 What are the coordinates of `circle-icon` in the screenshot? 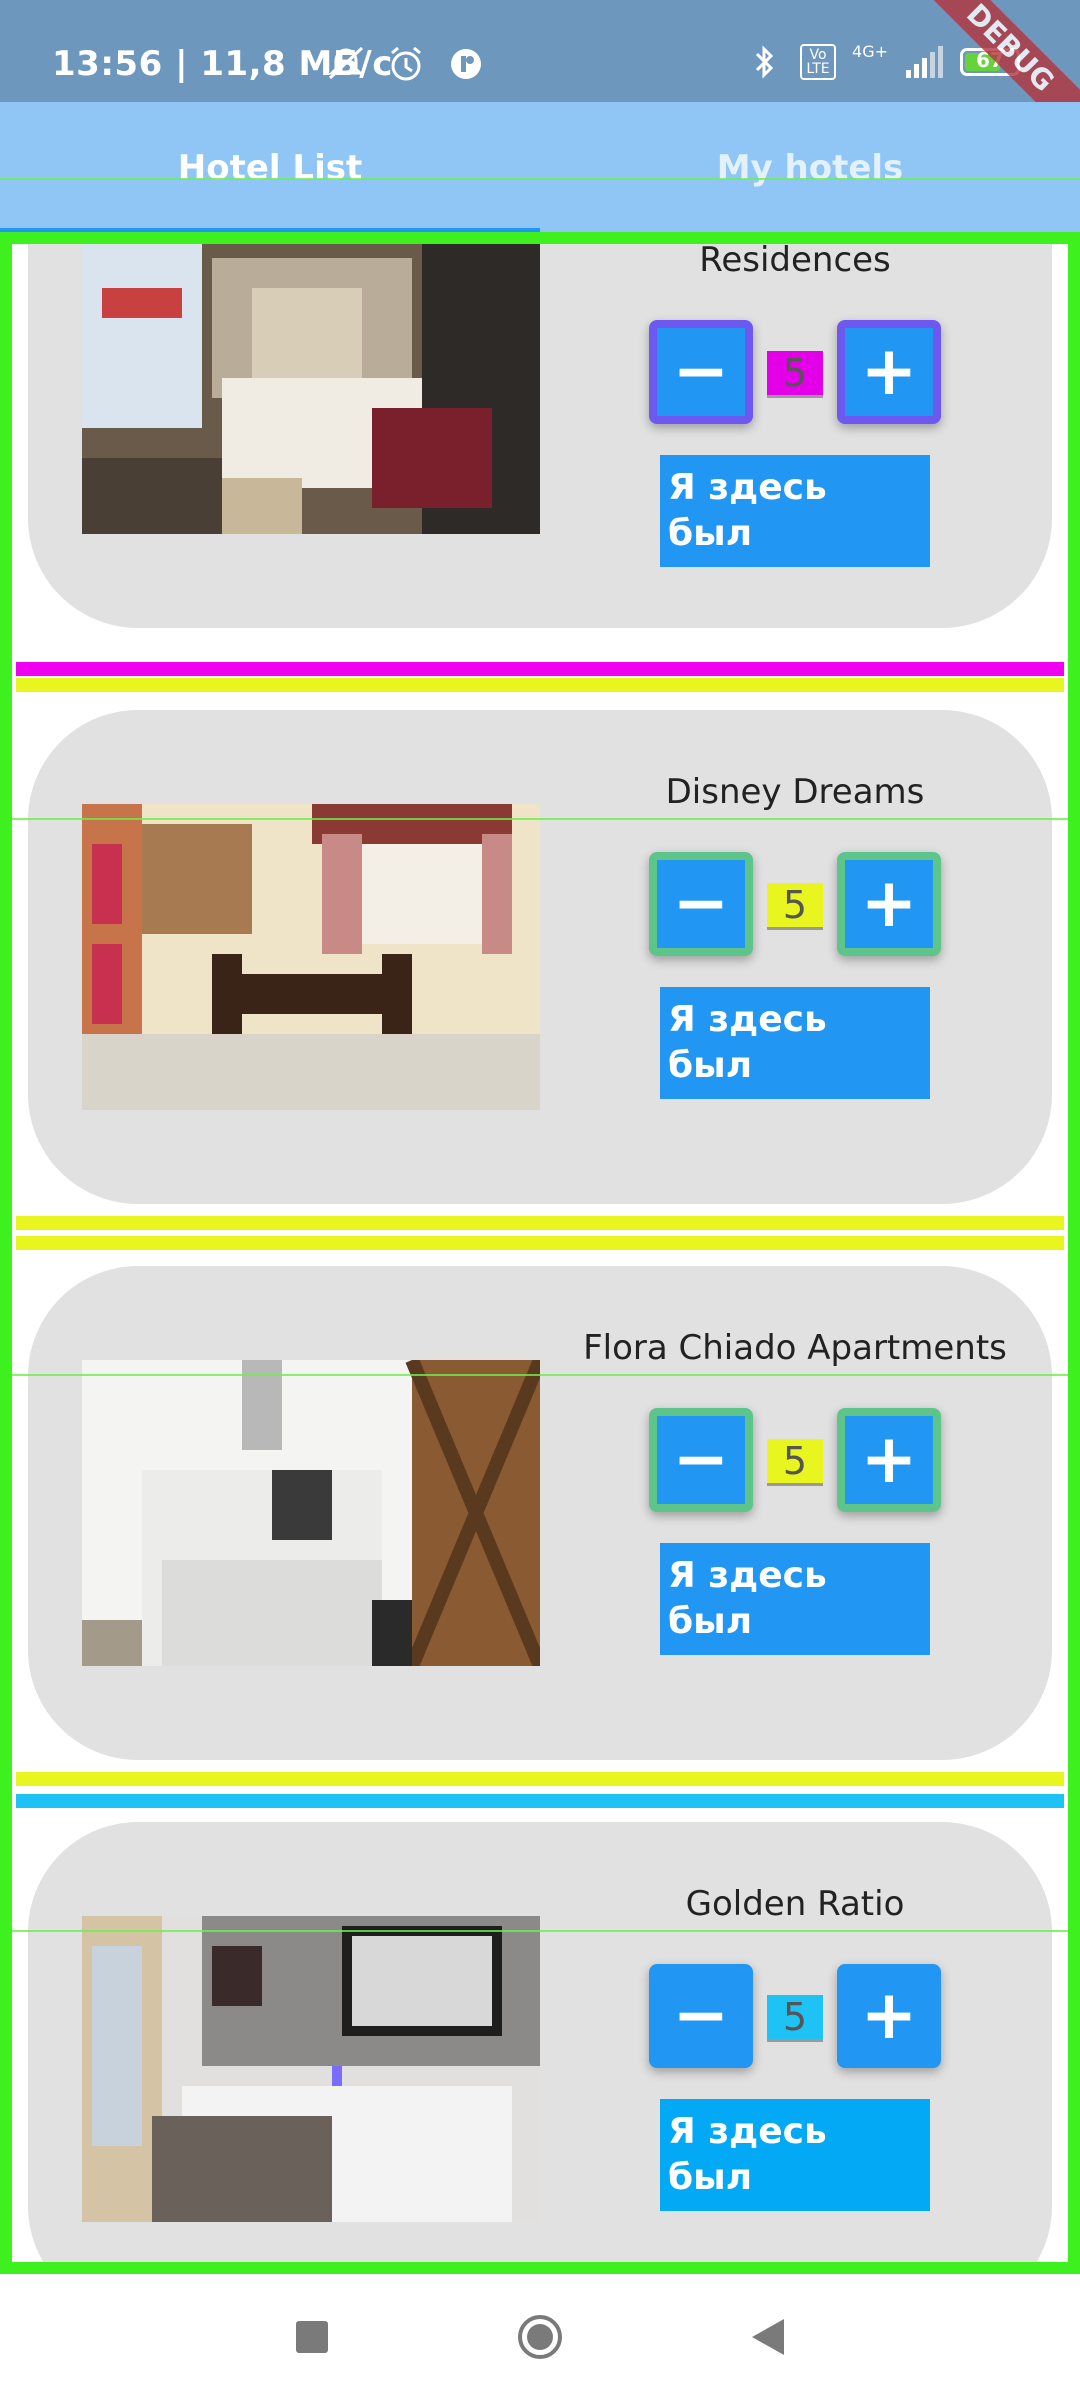 It's located at (540, 2337).